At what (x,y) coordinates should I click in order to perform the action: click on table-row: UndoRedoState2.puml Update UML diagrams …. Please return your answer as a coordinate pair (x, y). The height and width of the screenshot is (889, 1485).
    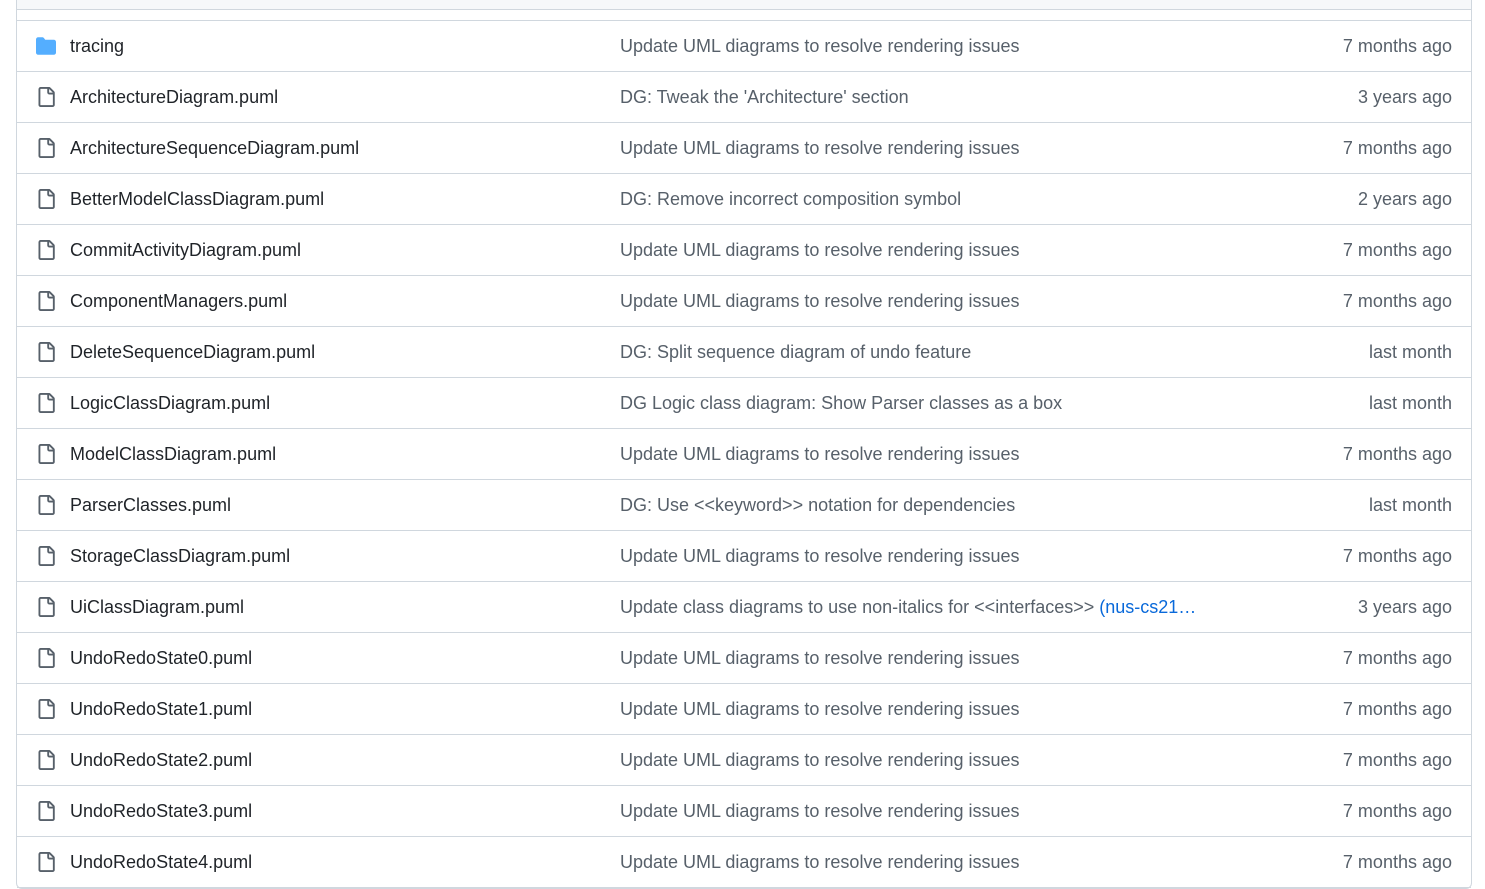
    Looking at the image, I should click on (744, 760).